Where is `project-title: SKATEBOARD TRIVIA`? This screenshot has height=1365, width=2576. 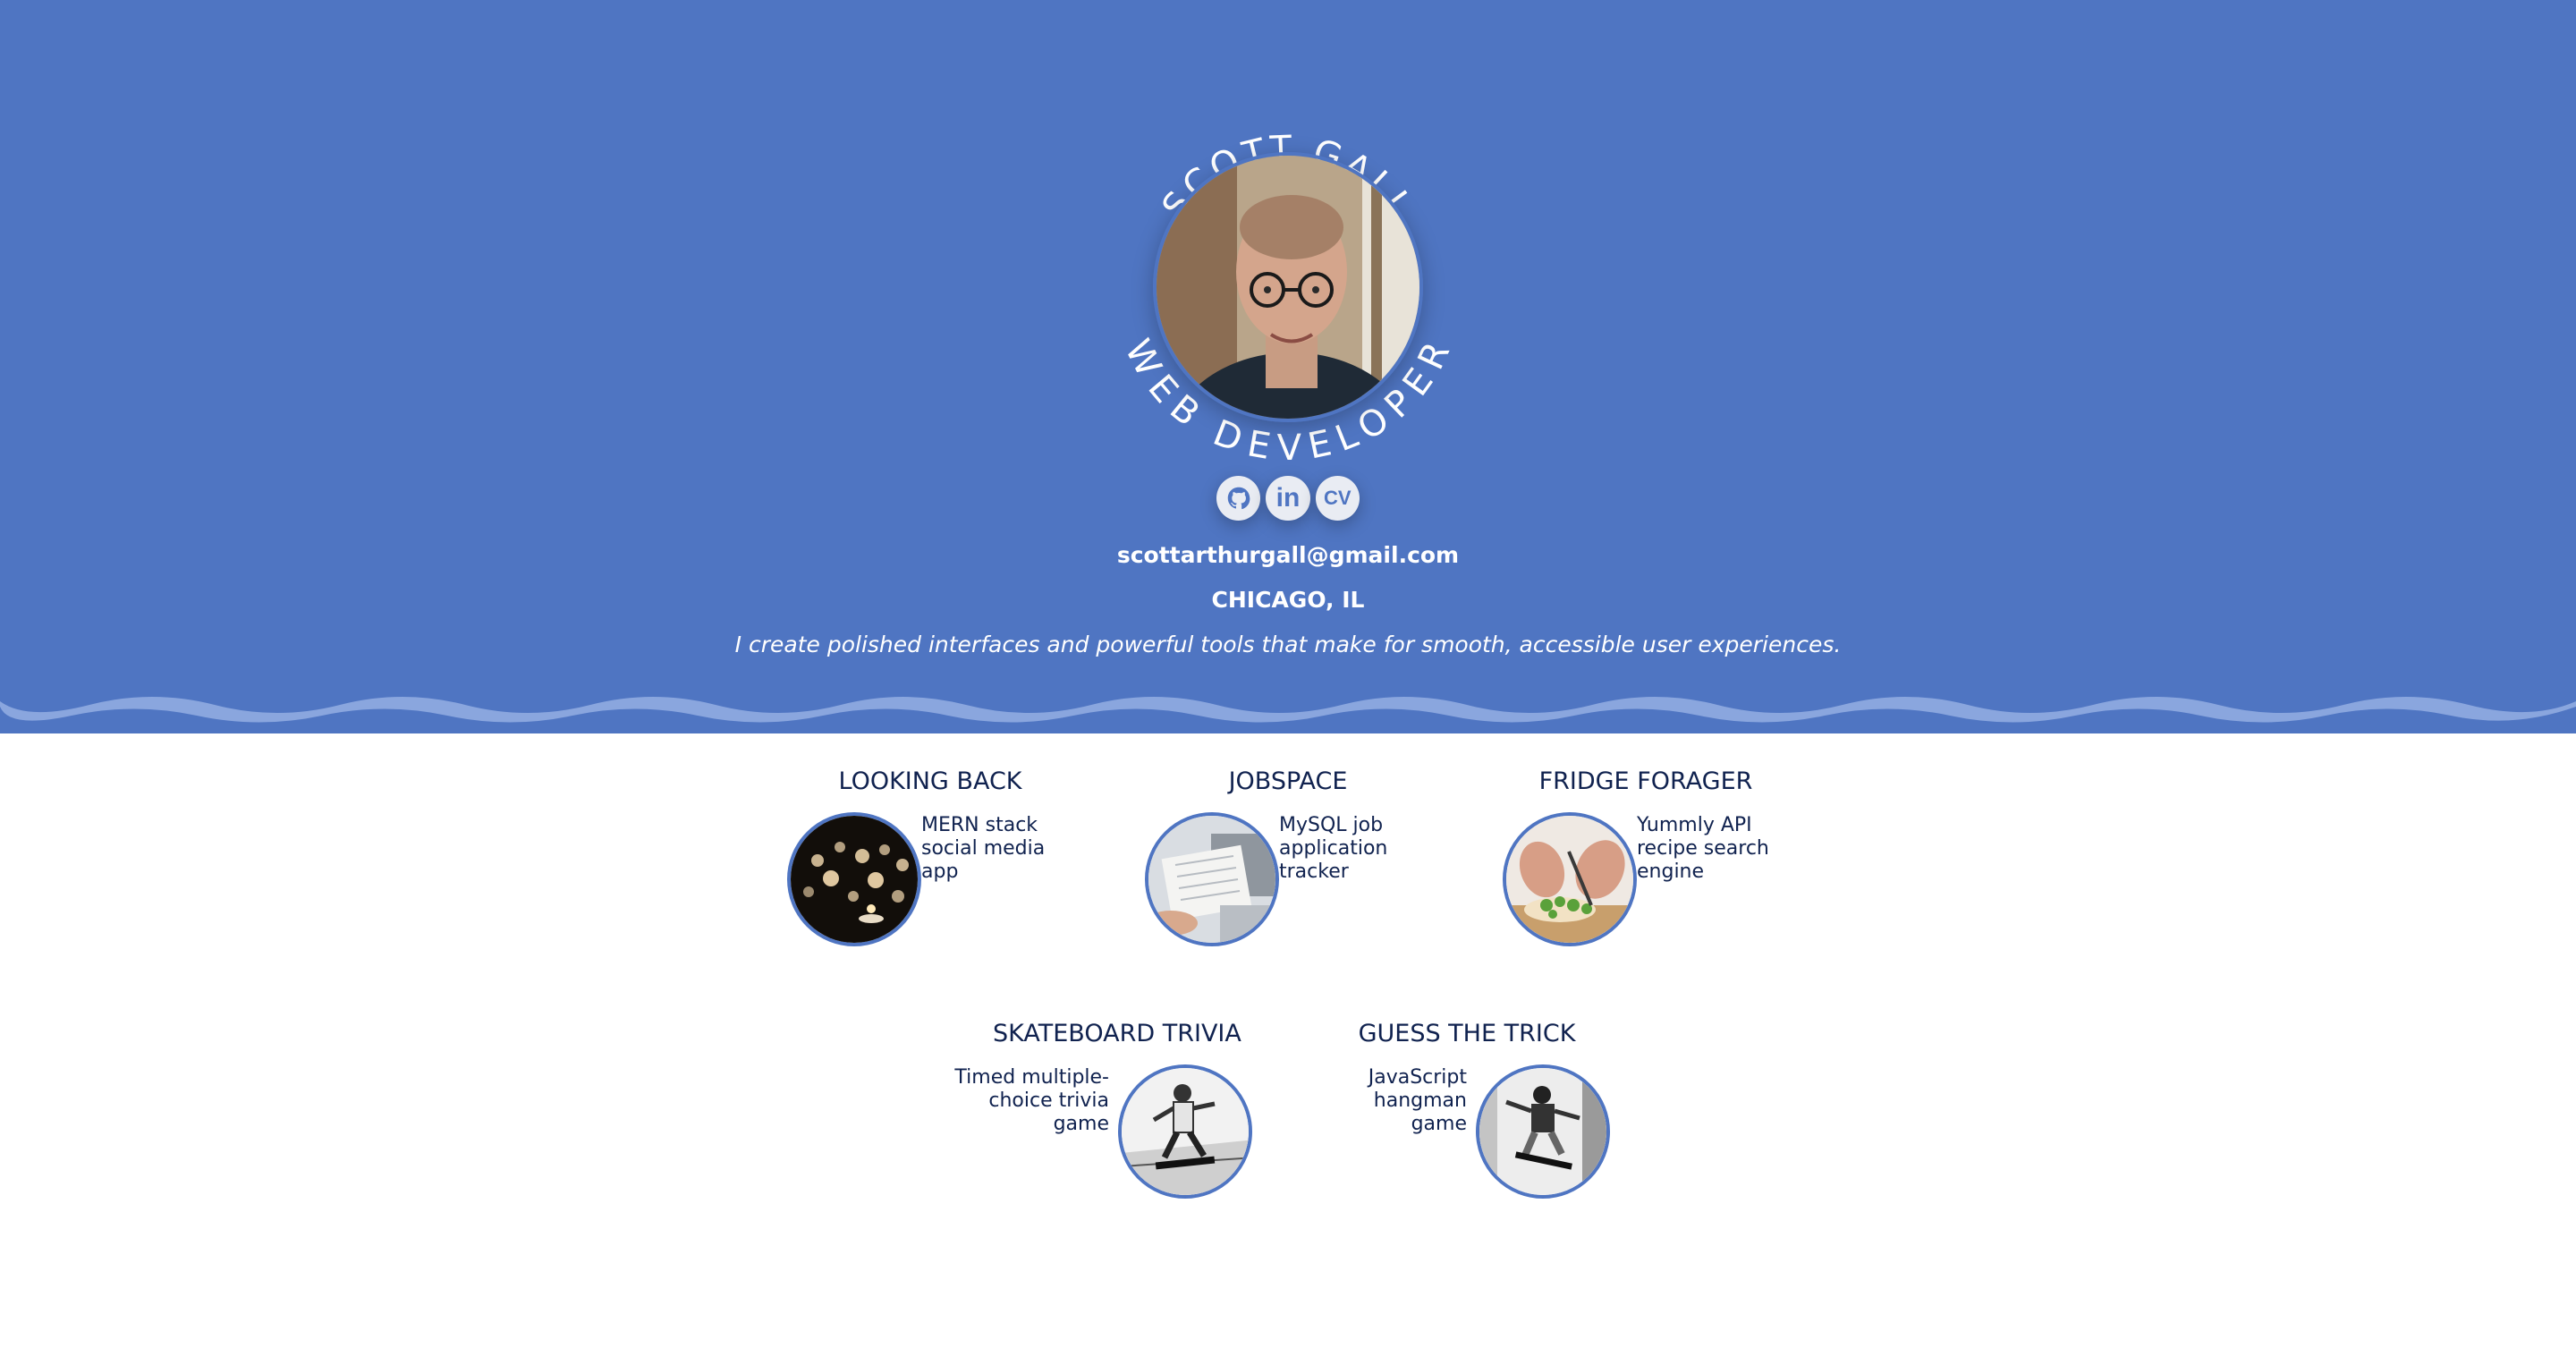 project-title: SKATEBOARD TRIVIA is located at coordinates (1117, 1033).